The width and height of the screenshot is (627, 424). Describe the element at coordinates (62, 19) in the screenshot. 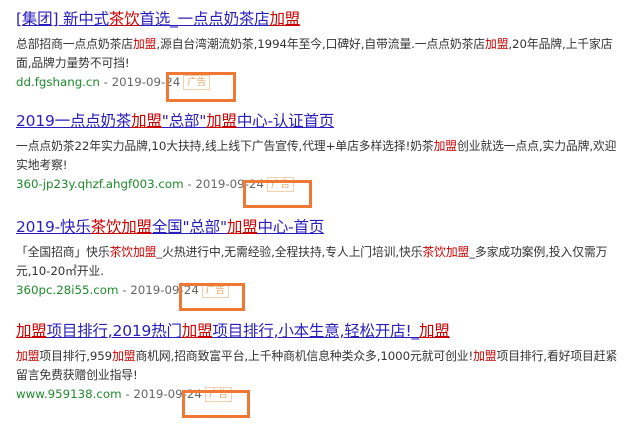

I see `title-segment: [集团] 新中式` at that location.